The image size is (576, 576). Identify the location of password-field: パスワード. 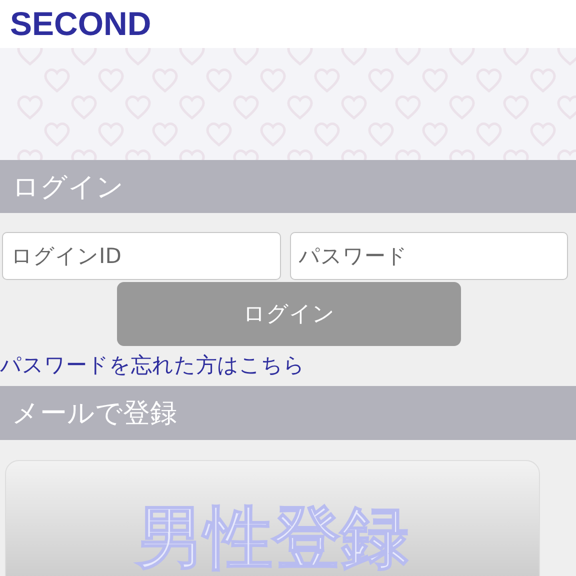
(429, 256).